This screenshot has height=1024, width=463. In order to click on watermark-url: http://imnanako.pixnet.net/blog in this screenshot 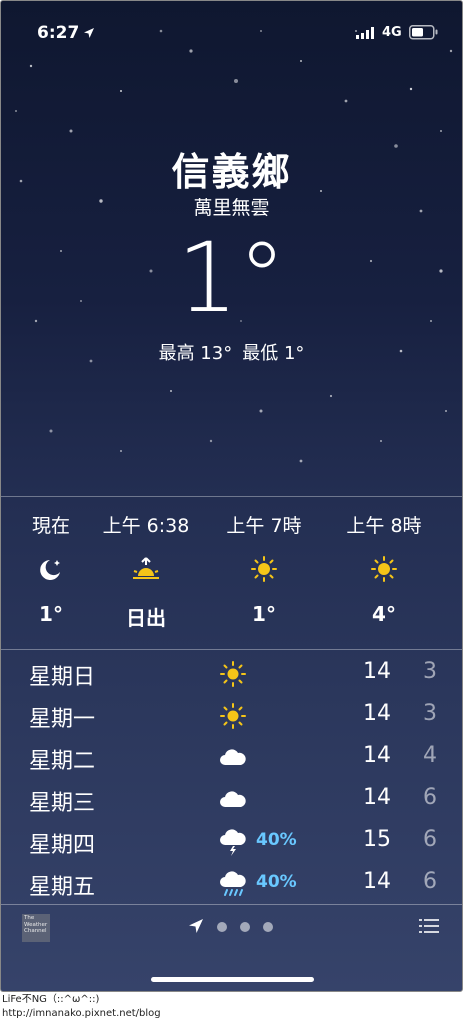, I will do `click(81, 1013)`.